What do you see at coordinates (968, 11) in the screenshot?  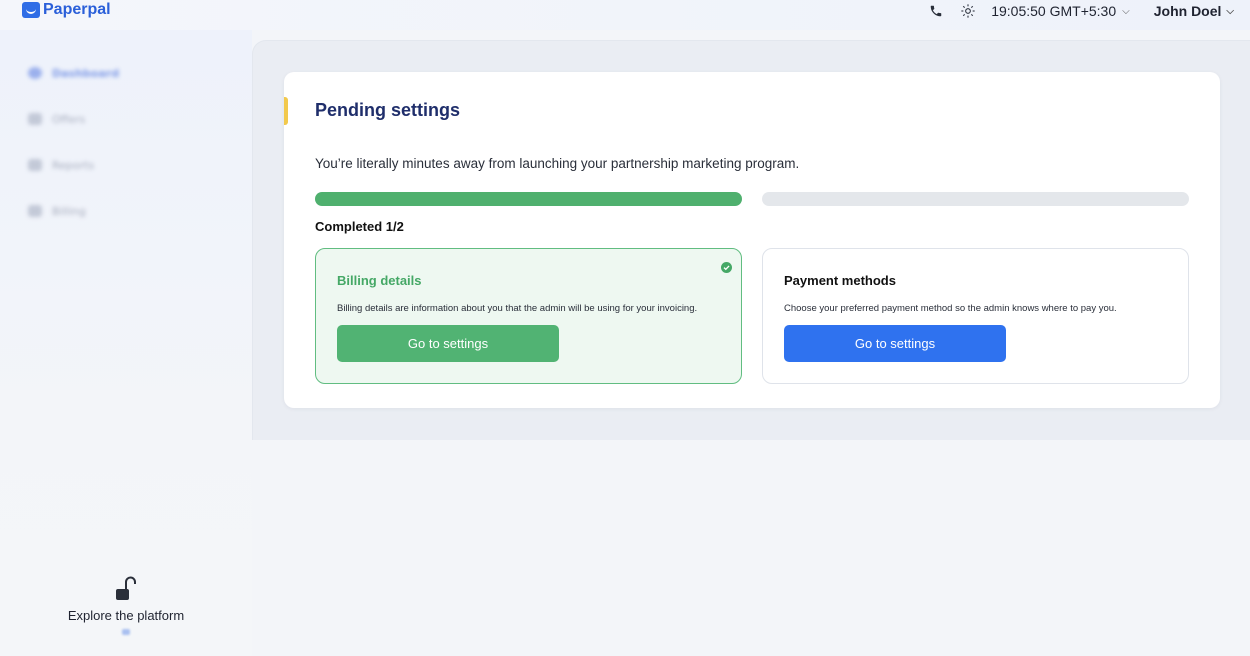 I see `sun-icon` at bounding box center [968, 11].